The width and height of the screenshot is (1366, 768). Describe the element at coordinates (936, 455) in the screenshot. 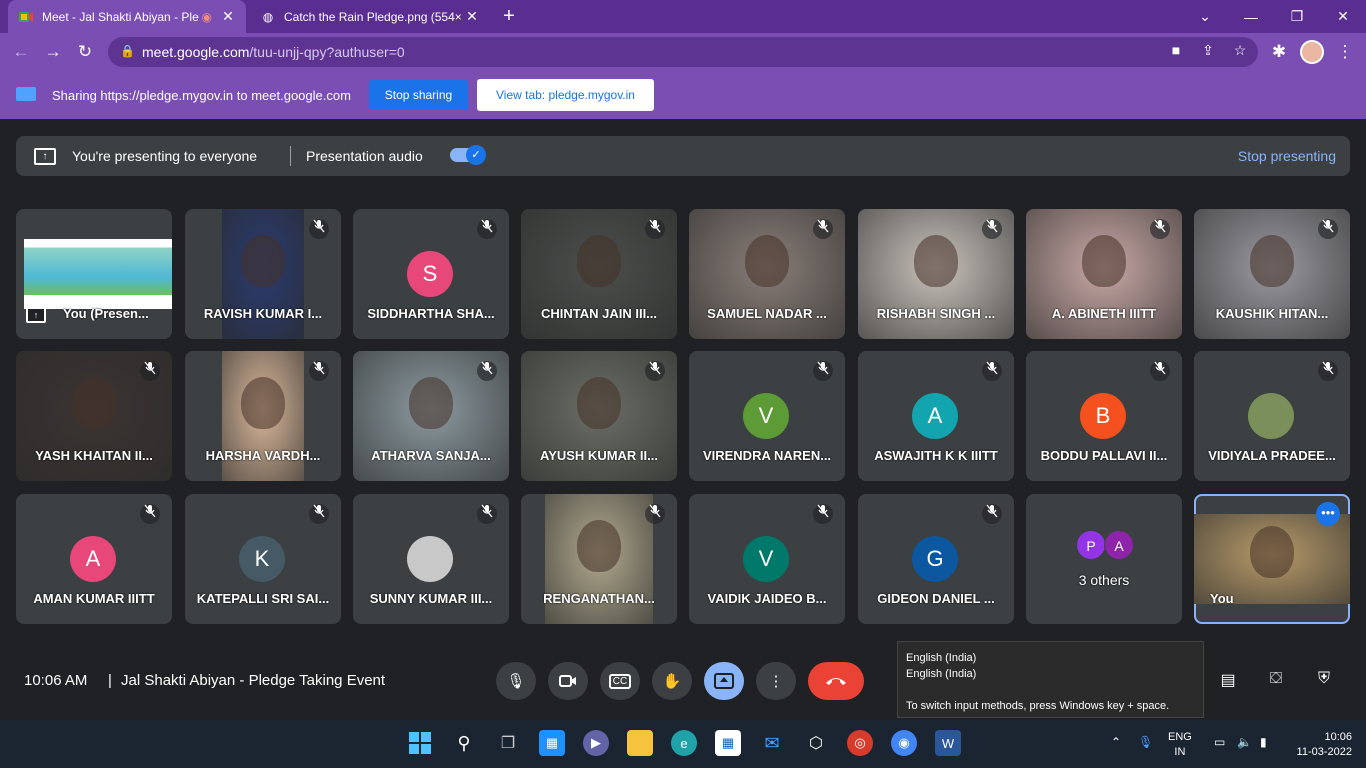

I see `participant-name: ASWAJITH K K IIITT` at that location.